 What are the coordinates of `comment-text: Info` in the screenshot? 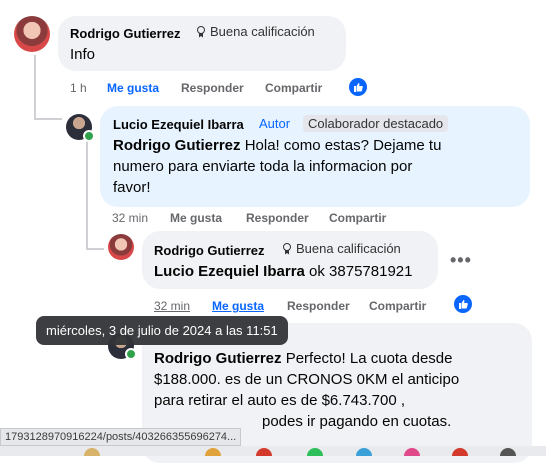 It's located at (83, 54).